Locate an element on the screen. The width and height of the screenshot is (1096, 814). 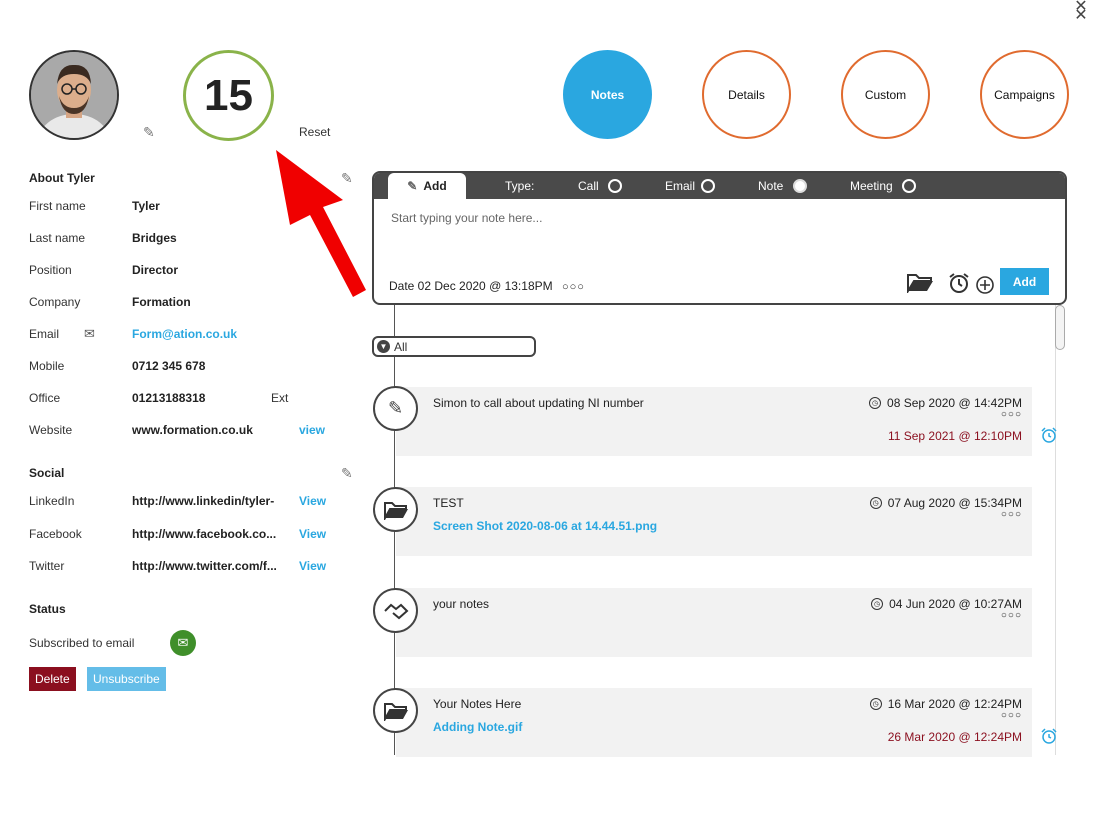
filter-select: ▼ All is located at coordinates (454, 346).